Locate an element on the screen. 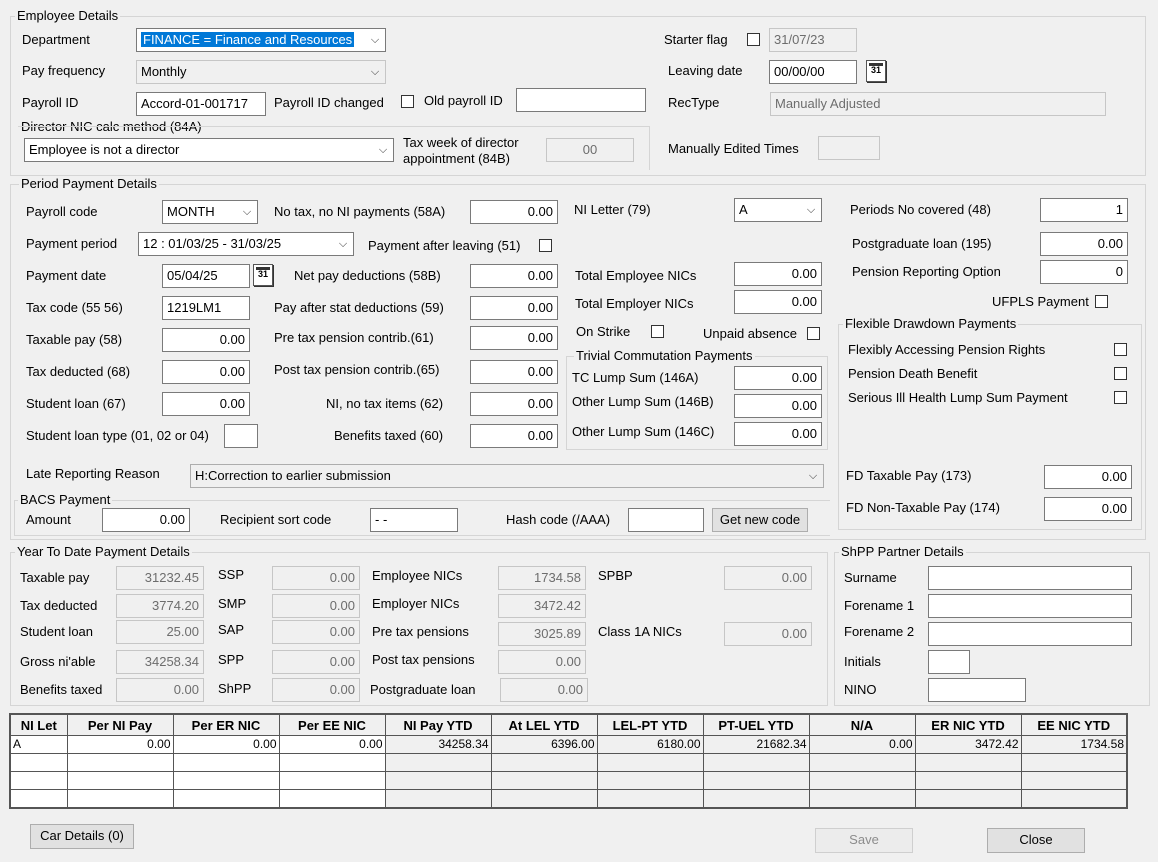 Image resolution: width=1158 pixels, height=862 pixels. ufpls-checkbox is located at coordinates (1101, 301).